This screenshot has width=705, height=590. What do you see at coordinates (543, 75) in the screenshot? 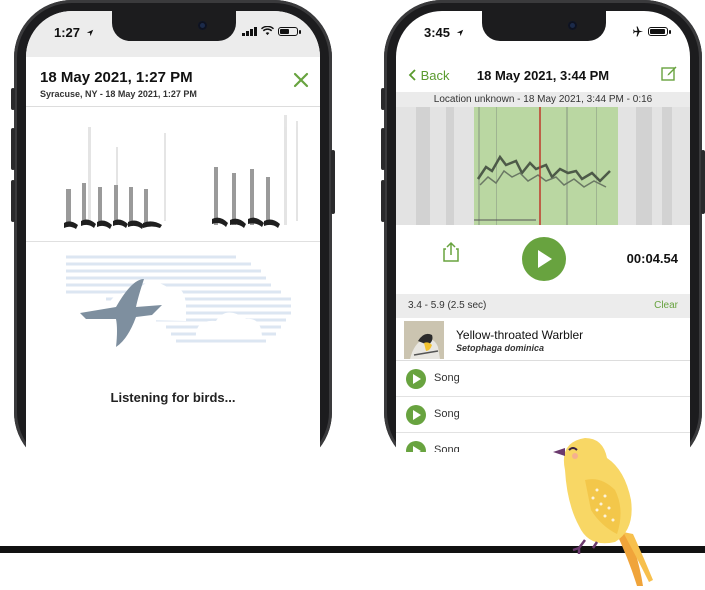
I see `nav-title: 18 May 2021, 3:44 PM` at bounding box center [543, 75].